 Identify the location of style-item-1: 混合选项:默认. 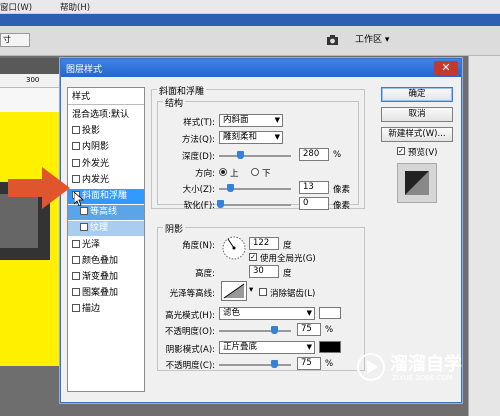
(106, 115).